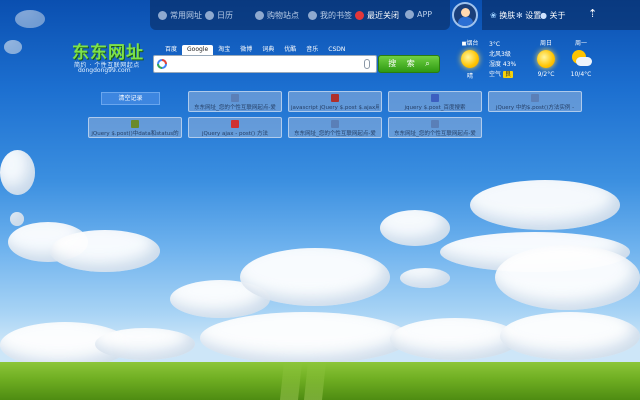 The width and height of the screenshot is (640, 400). I want to click on search-button: 搜 索 ⌕, so click(409, 64).